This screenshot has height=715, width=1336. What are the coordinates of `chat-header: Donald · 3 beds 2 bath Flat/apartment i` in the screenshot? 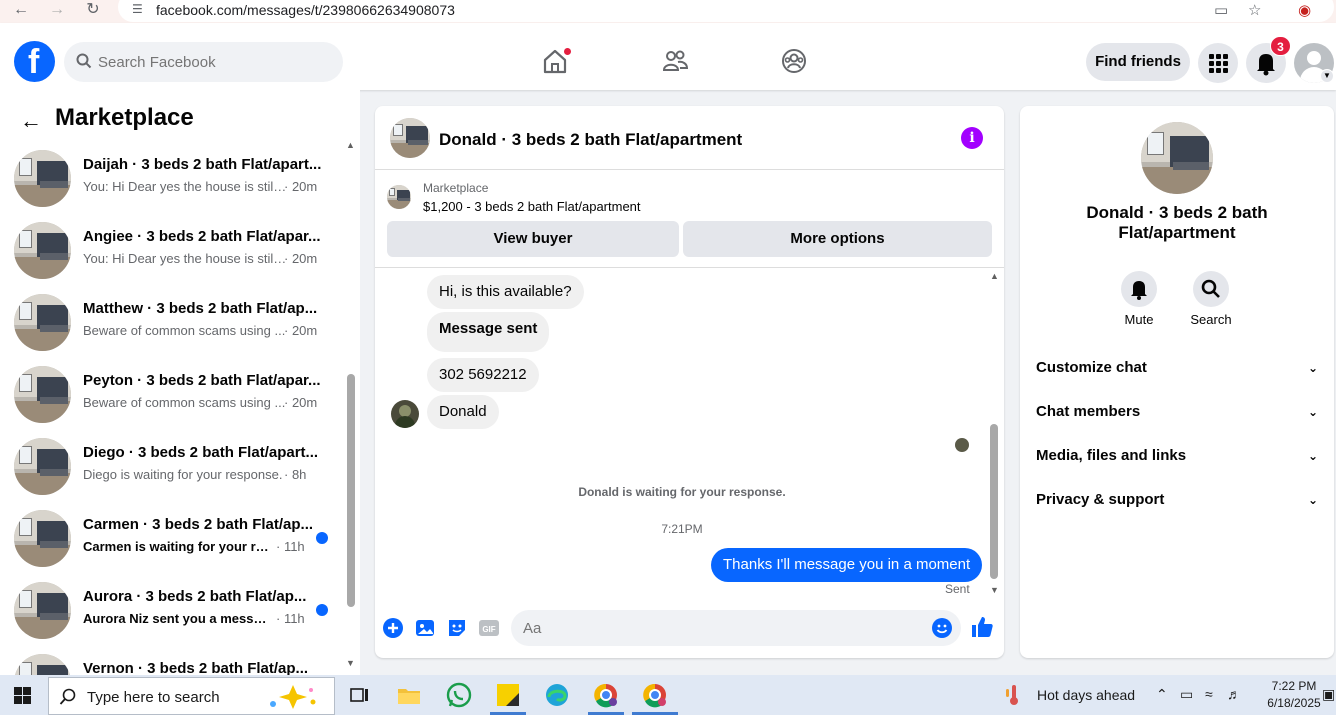 It's located at (689, 138).